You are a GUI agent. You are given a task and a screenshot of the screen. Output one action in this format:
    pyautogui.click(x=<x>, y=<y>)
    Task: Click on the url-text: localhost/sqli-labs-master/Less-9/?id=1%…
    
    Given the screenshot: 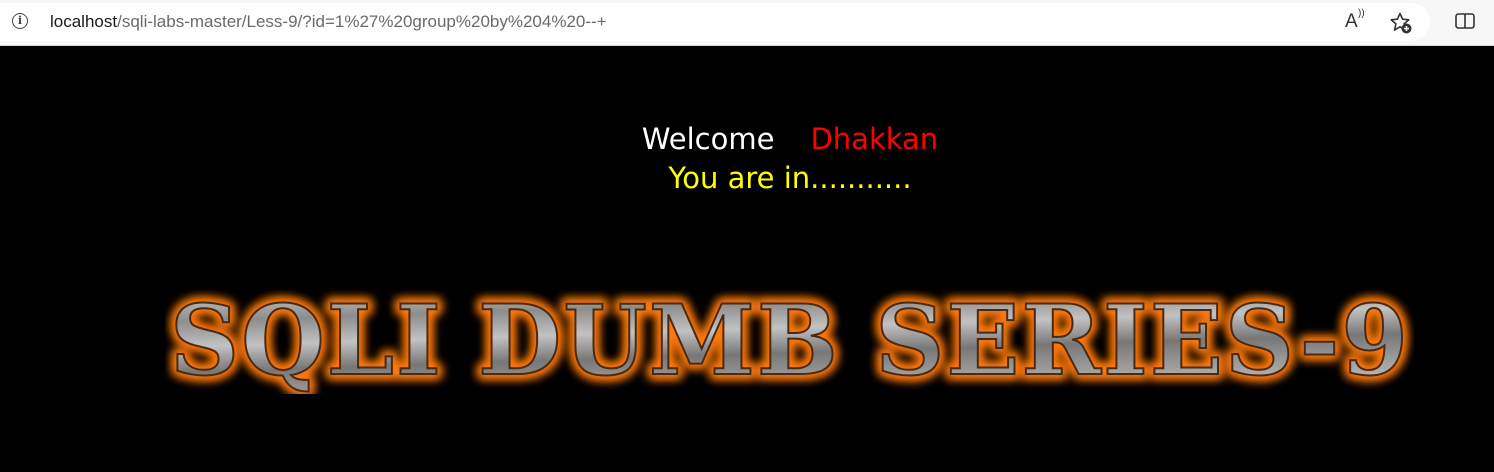 What is the action you would take?
    pyautogui.click(x=328, y=22)
    